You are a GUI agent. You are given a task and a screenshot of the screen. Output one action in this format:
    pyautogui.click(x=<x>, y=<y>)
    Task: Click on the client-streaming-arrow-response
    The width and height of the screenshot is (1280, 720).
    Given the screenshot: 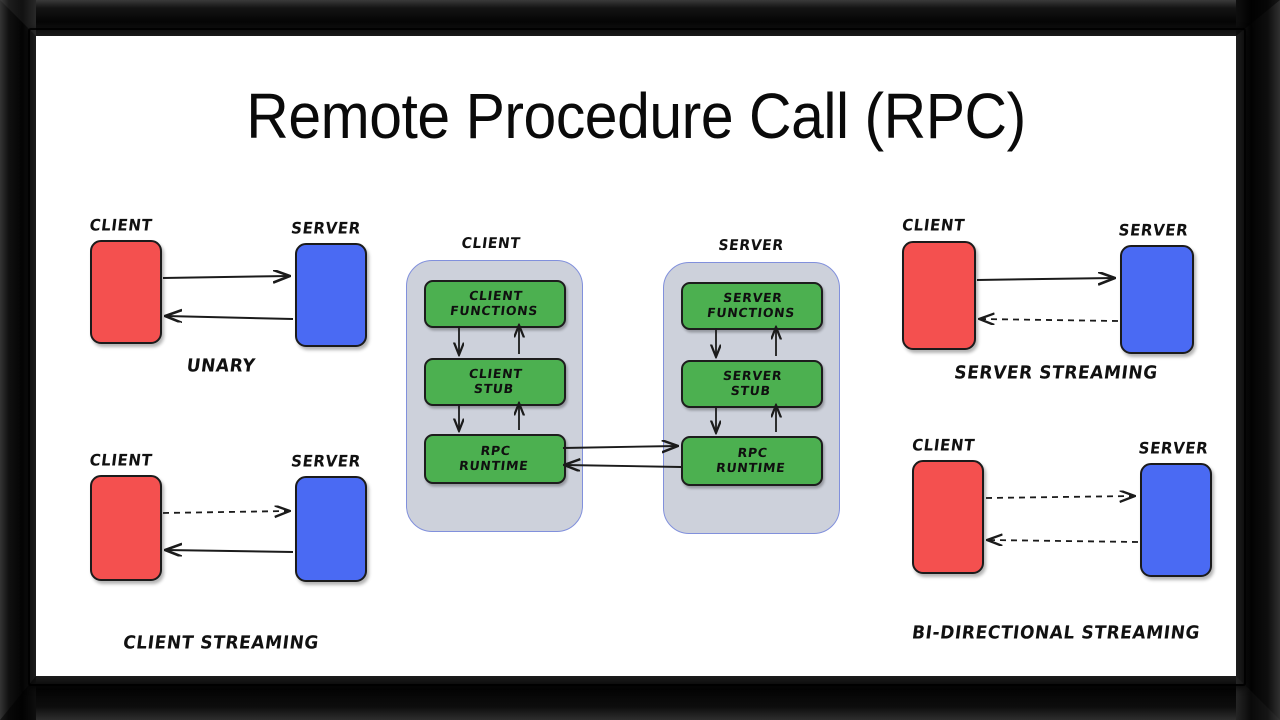 What is the action you would take?
    pyautogui.click(x=230, y=551)
    